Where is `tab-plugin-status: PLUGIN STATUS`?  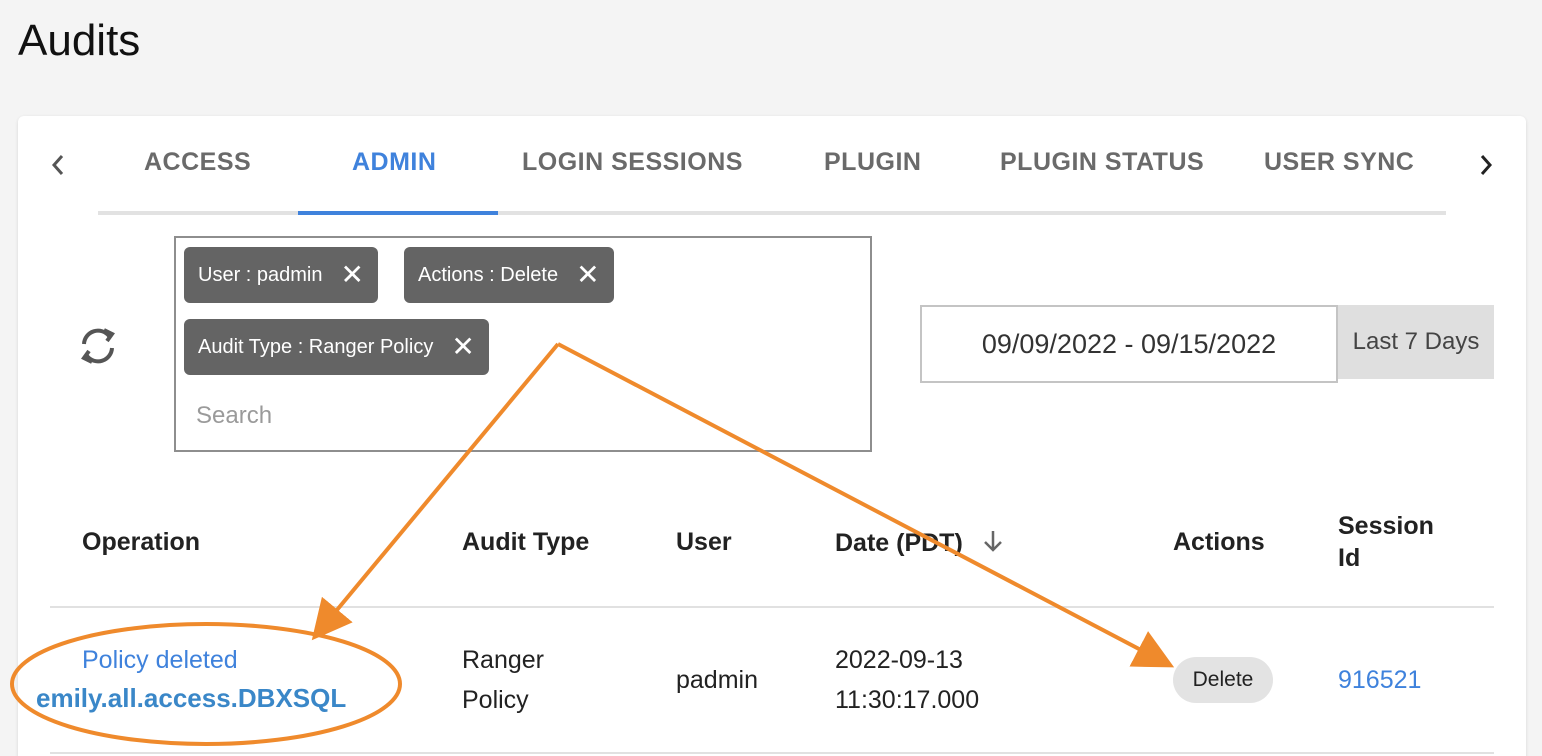
tab-plugin-status: PLUGIN STATUS is located at coordinates (1102, 166).